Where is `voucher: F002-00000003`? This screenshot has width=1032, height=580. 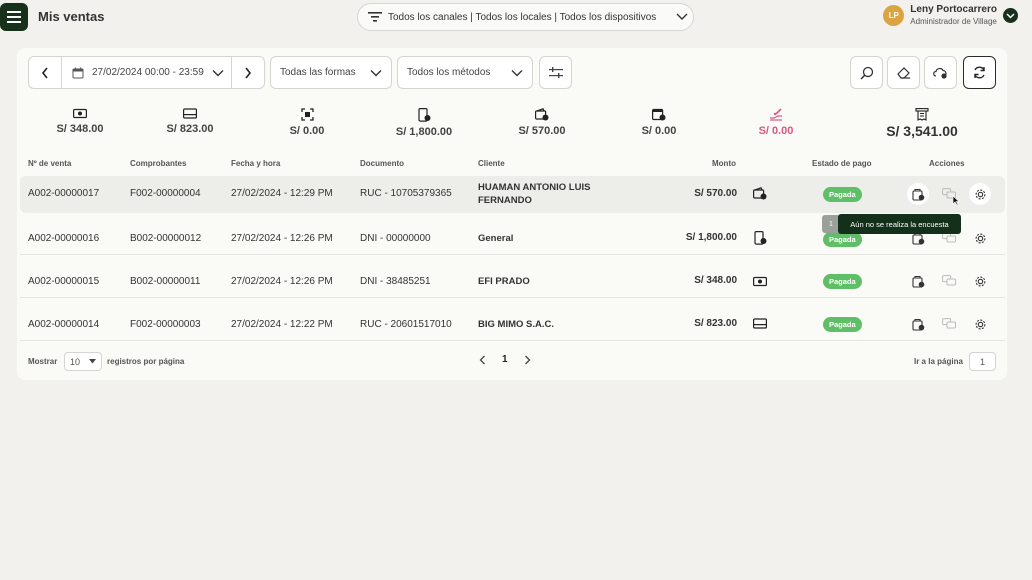
voucher: F002-00000003 is located at coordinates (165, 324).